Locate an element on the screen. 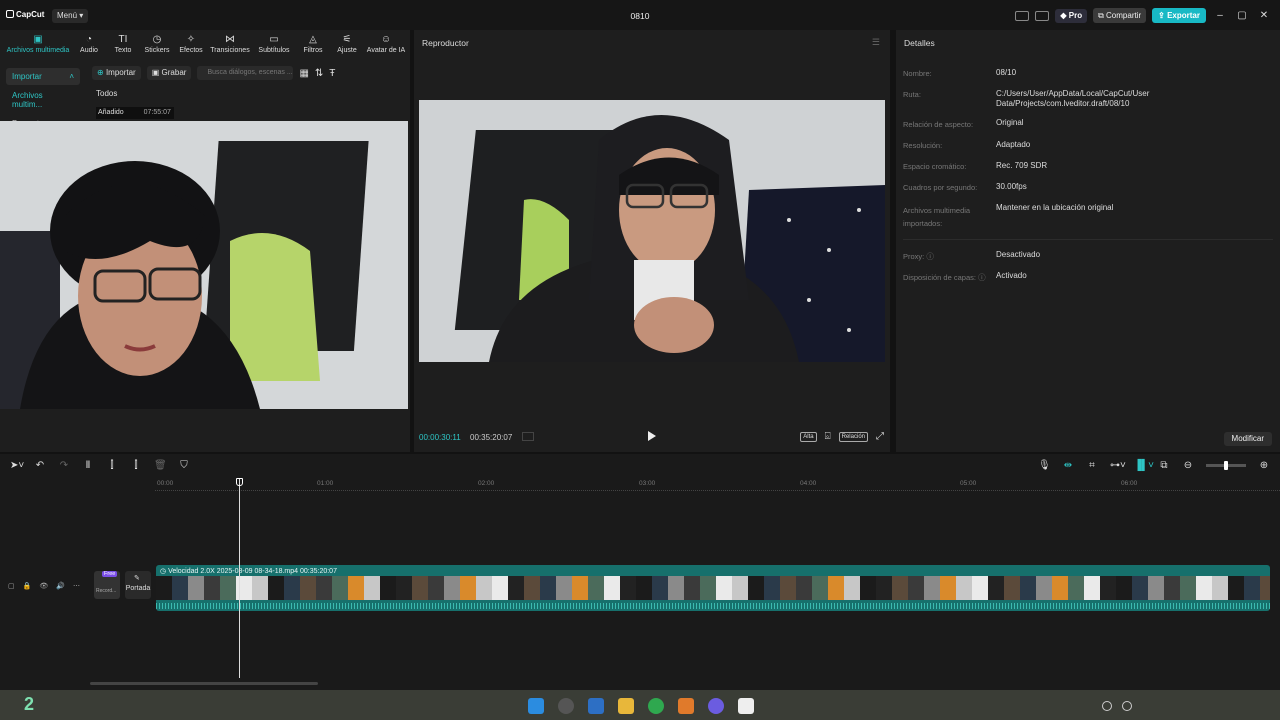 Image resolution: width=1280 pixels, height=720 pixels. tab-subtitles: ▭ Subtítulos is located at coordinates (274, 43).